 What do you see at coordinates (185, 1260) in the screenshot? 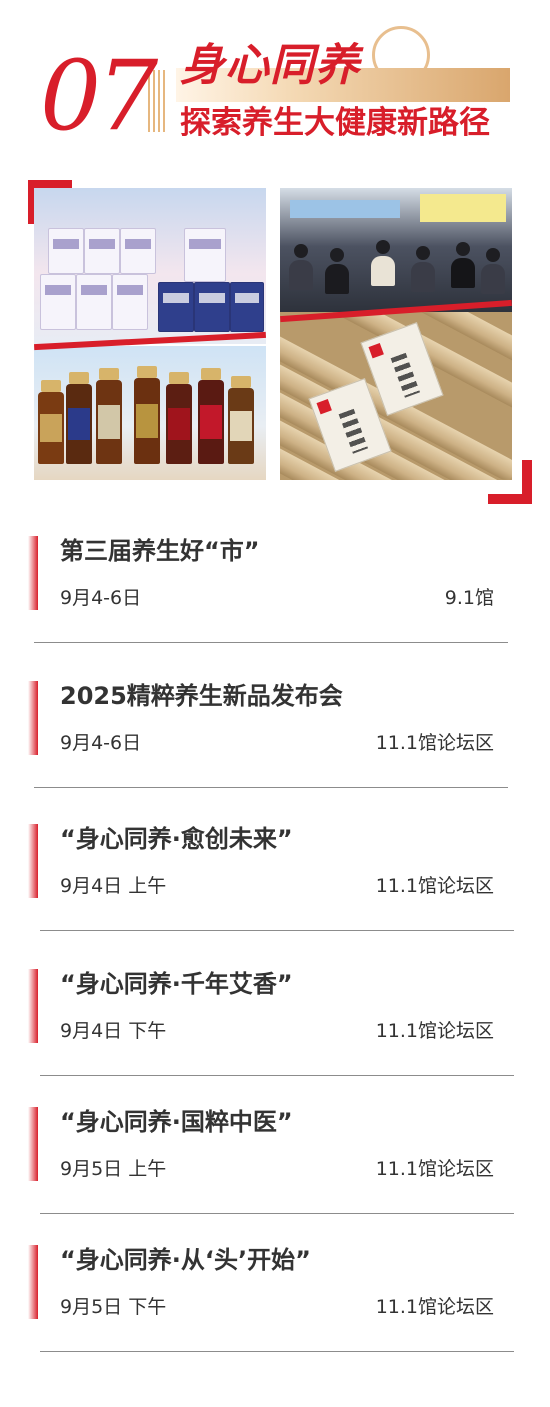
I see `event-title: “身心同养·从‘头’开始”` at bounding box center [185, 1260].